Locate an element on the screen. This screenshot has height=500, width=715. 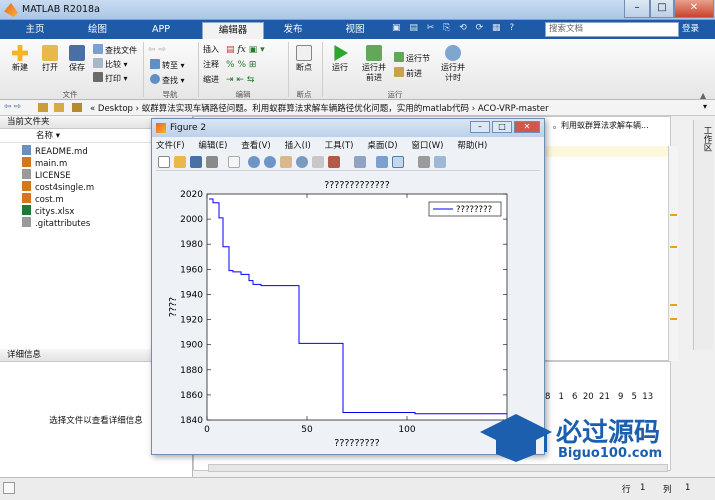
pointer-icon is located at coordinates (234, 162).